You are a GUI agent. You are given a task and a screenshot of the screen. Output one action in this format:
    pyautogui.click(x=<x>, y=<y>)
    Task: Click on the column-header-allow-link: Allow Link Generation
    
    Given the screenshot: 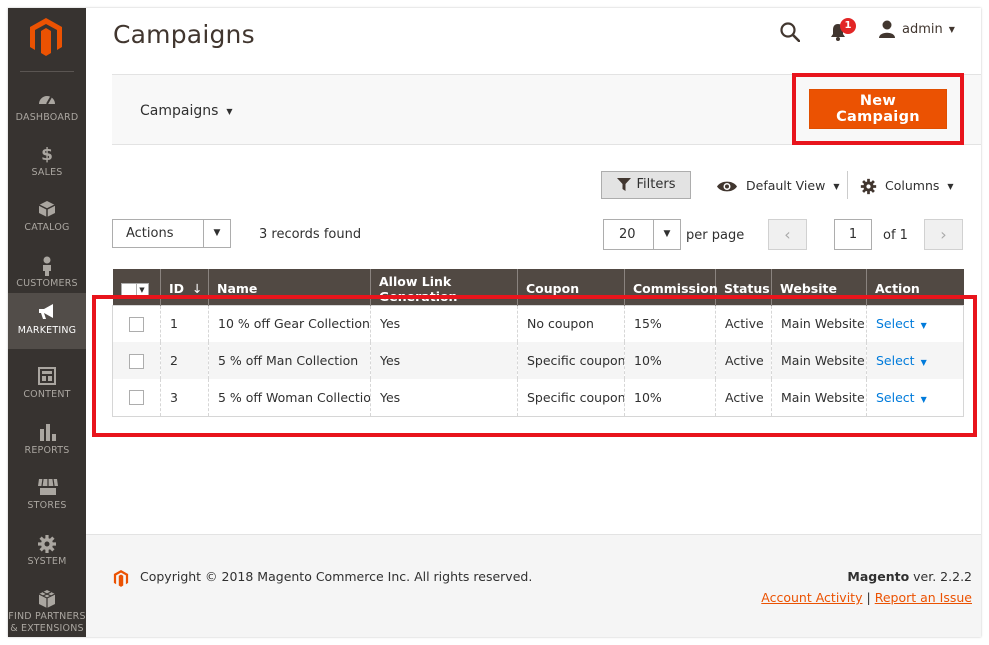 What is the action you would take?
    pyautogui.click(x=444, y=287)
    